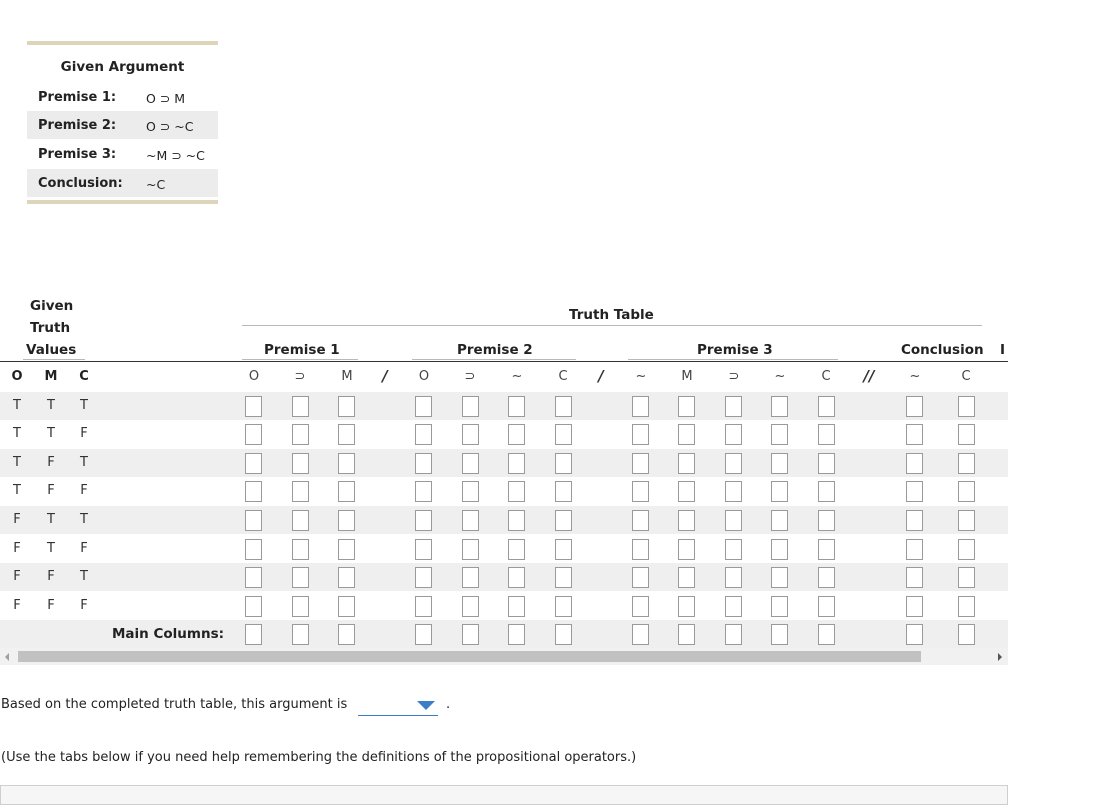 The image size is (1105, 805). What do you see at coordinates (504, 795) in the screenshot?
I see `operator-tabs-panel` at bounding box center [504, 795].